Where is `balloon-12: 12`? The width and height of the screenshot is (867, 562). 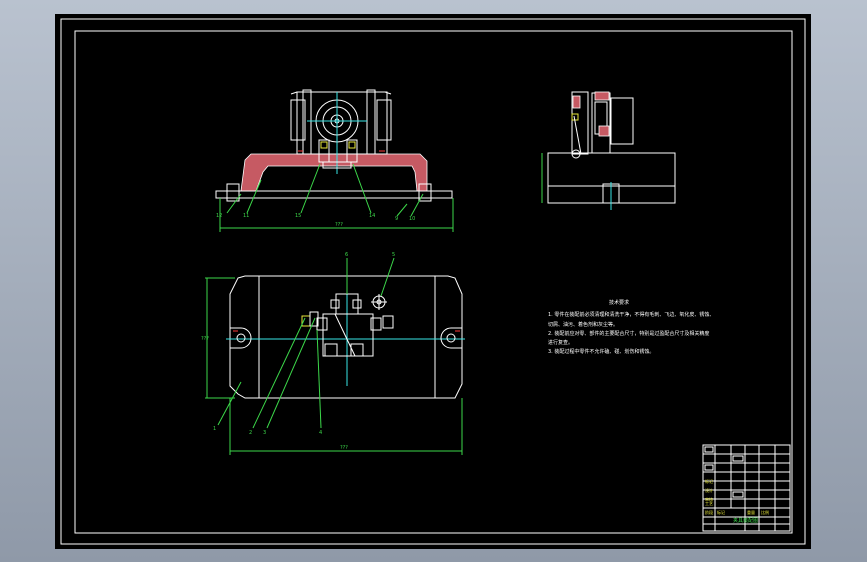
balloon-12: 12 is located at coordinates (219, 216).